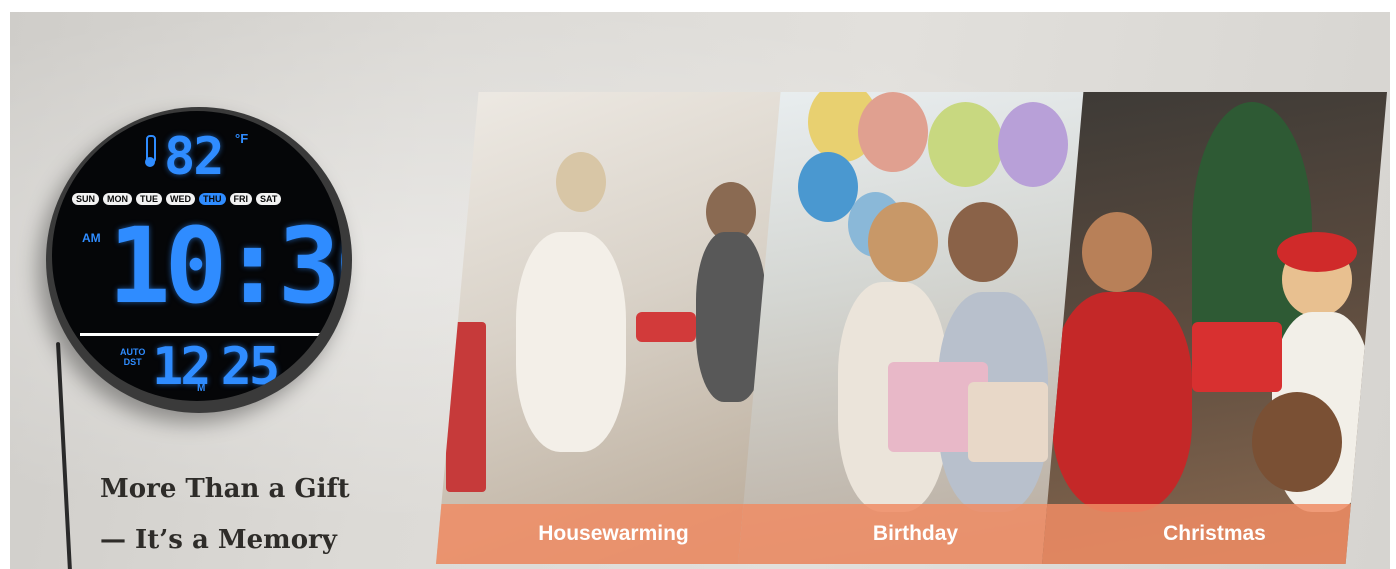  What do you see at coordinates (269, 199) in the screenshot?
I see `weekday-sat: SAT` at bounding box center [269, 199].